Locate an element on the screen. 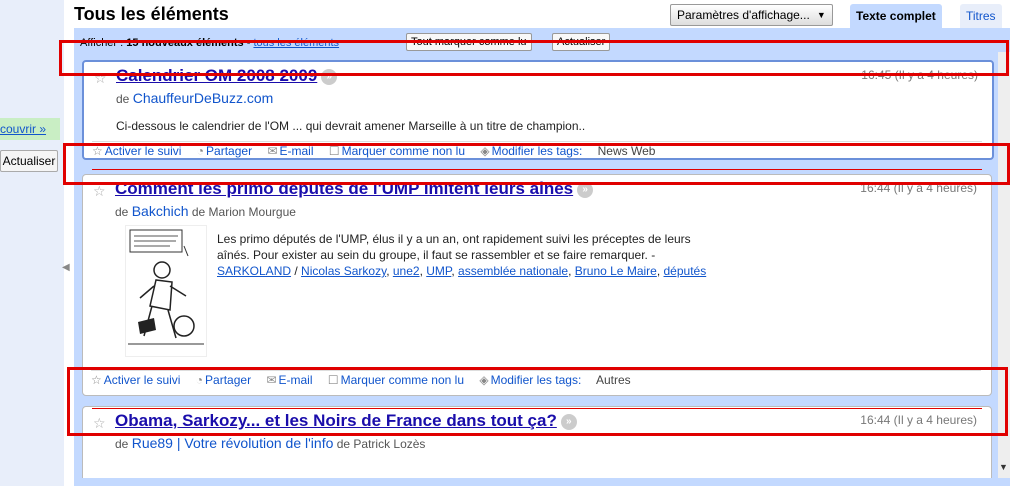 The width and height of the screenshot is (1010, 486). entry-author: de Marion Mourgue is located at coordinates (243, 212).